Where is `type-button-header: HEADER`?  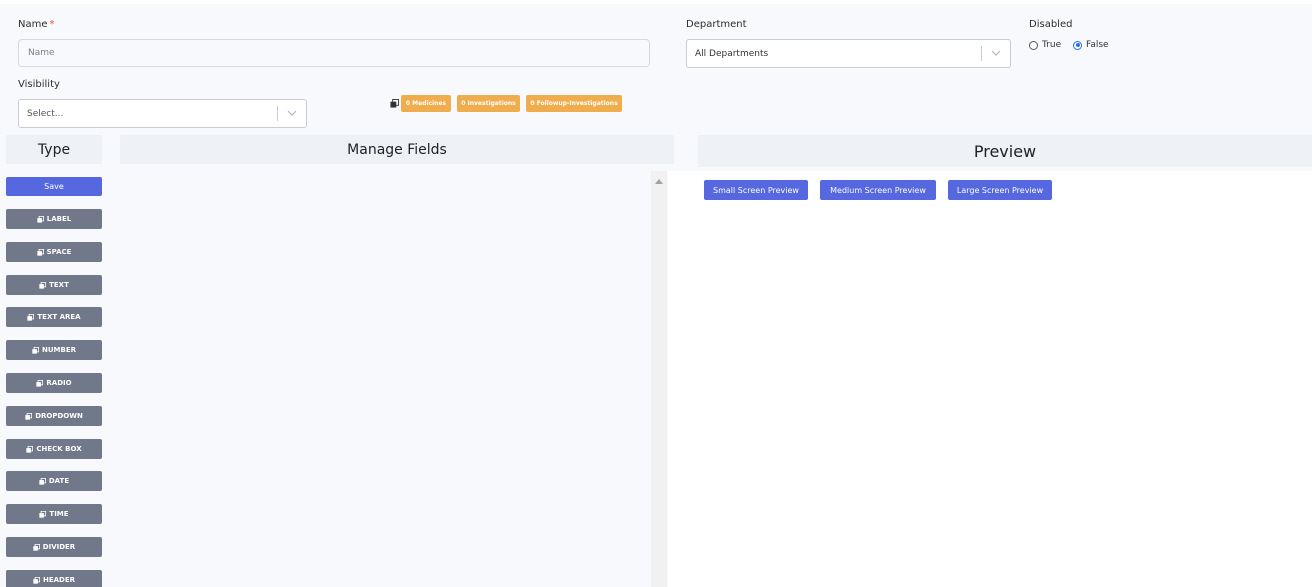 type-button-header: HEADER is located at coordinates (54, 578).